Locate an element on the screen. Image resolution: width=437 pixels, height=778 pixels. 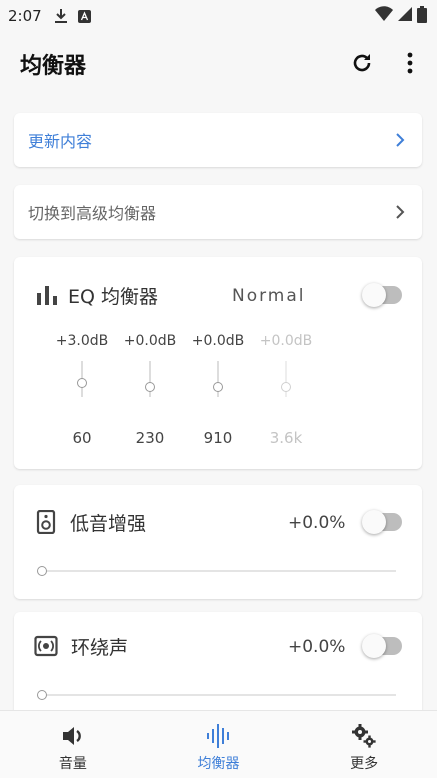
nav-item-equalizer: 均衡器 is located at coordinates (219, 744).